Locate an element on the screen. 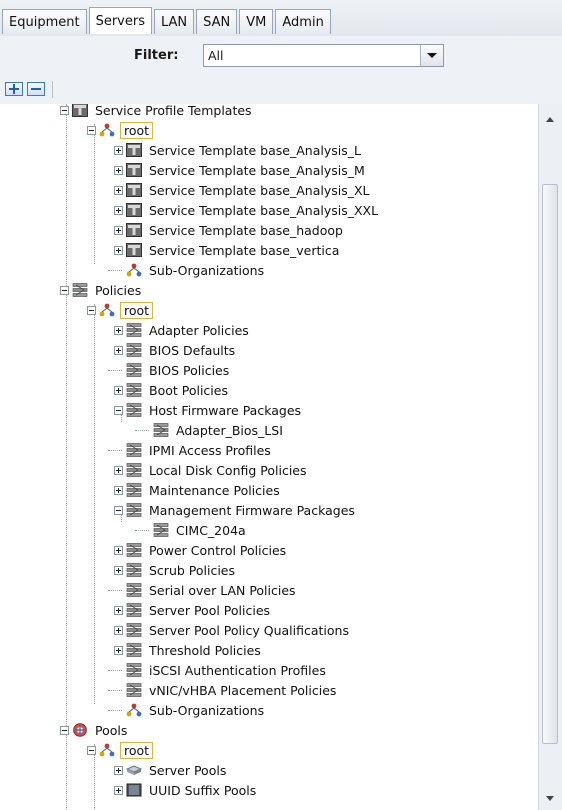 The width and height of the screenshot is (562, 810). tree-node-template-vertica: Service Template base_vertica is located at coordinates (227, 250).